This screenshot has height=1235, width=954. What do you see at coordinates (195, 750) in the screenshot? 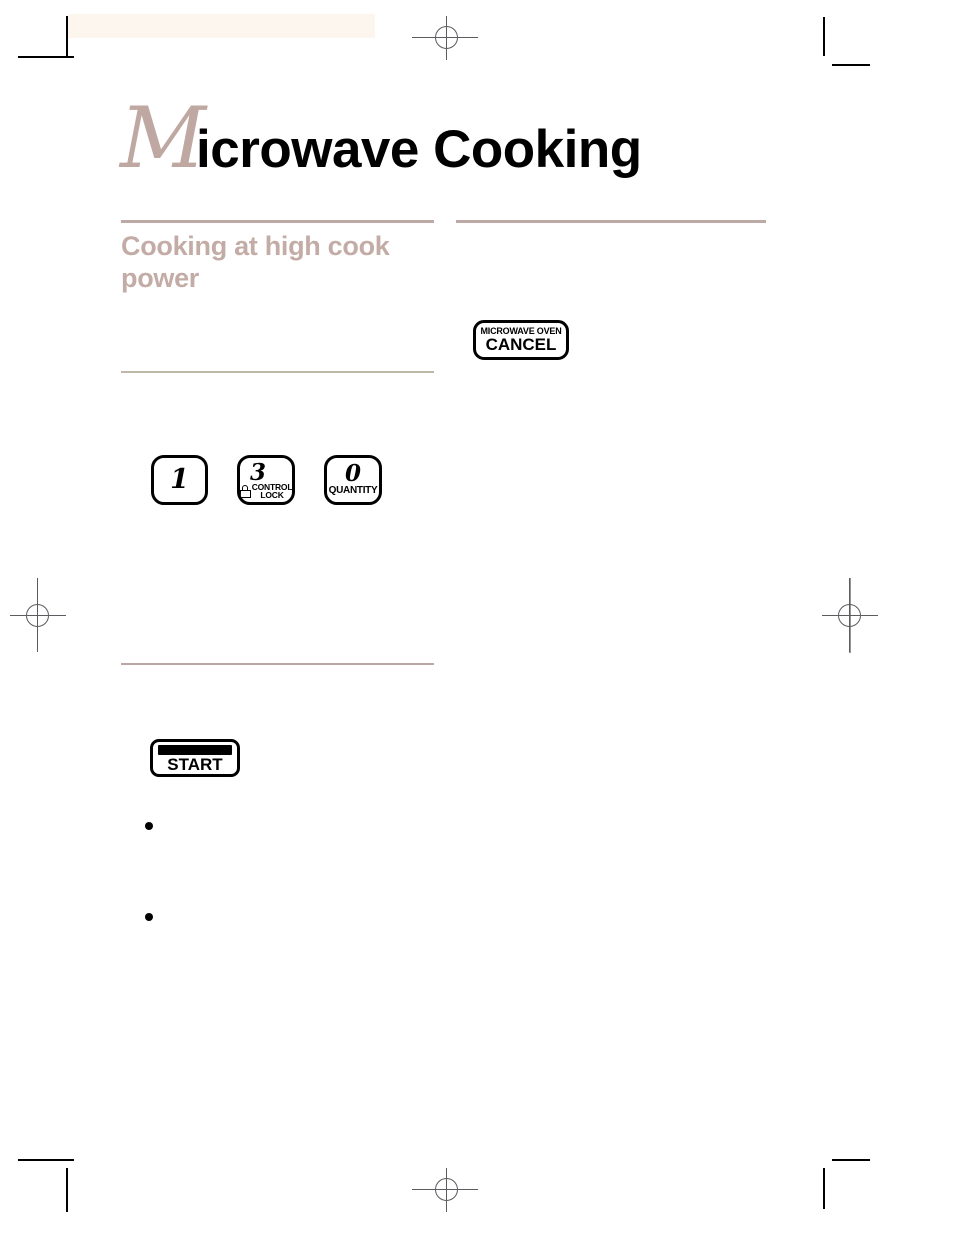
I see `start-indicator-bar` at bounding box center [195, 750].